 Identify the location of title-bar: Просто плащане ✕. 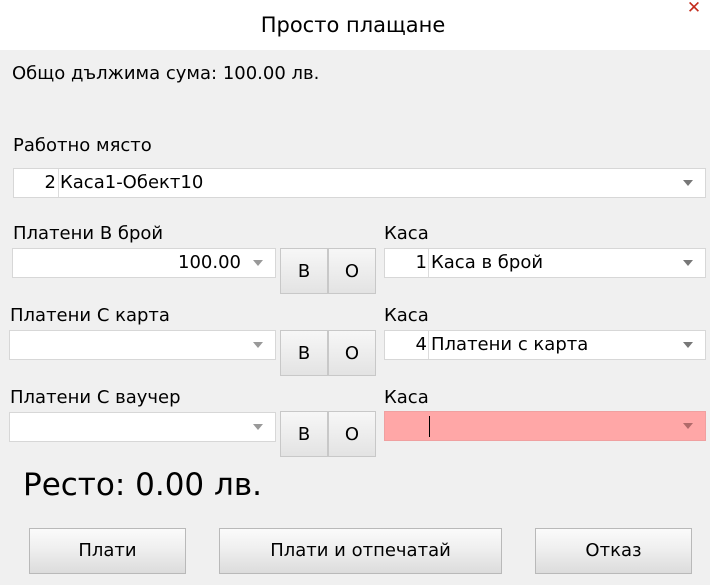
(355, 25).